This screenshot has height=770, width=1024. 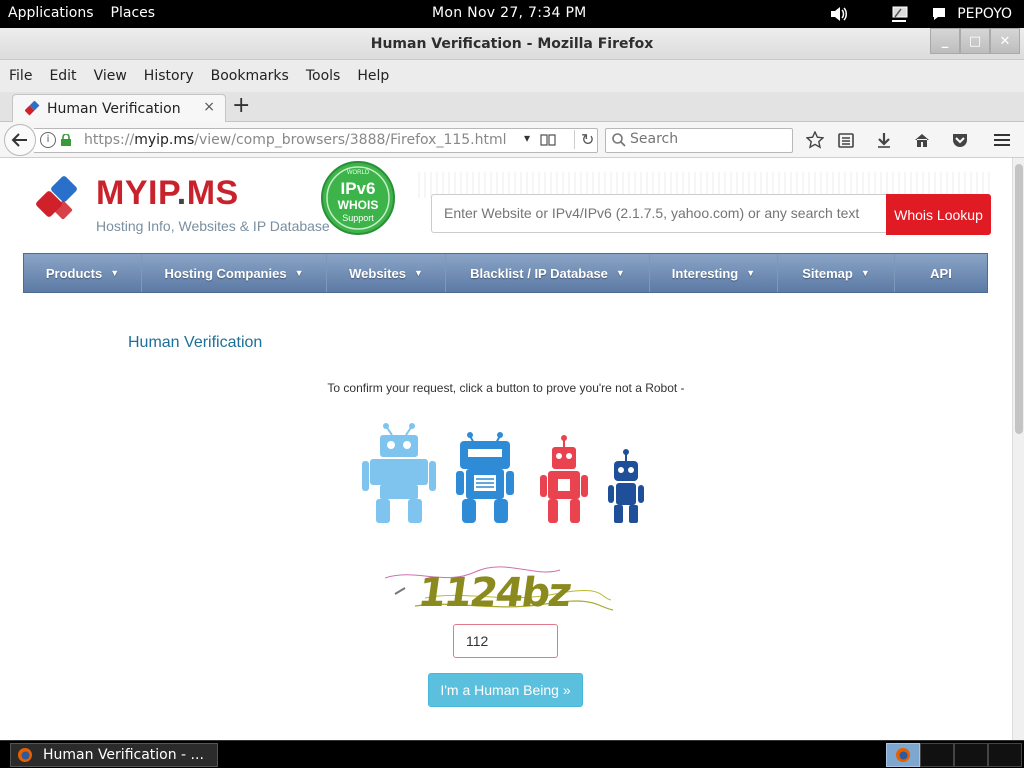 I want to click on speaker-icon, so click(x=839, y=14).